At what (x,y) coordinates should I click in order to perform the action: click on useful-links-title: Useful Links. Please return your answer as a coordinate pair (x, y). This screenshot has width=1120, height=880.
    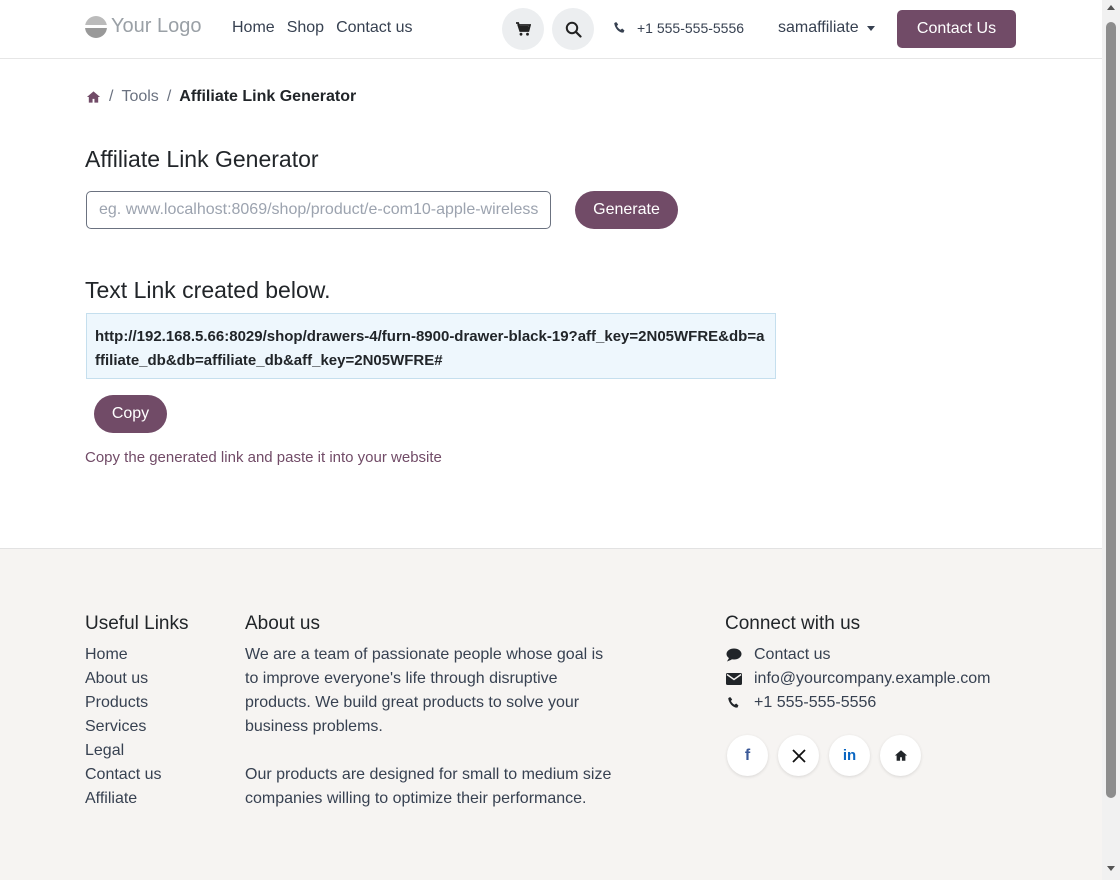
    Looking at the image, I should click on (137, 623).